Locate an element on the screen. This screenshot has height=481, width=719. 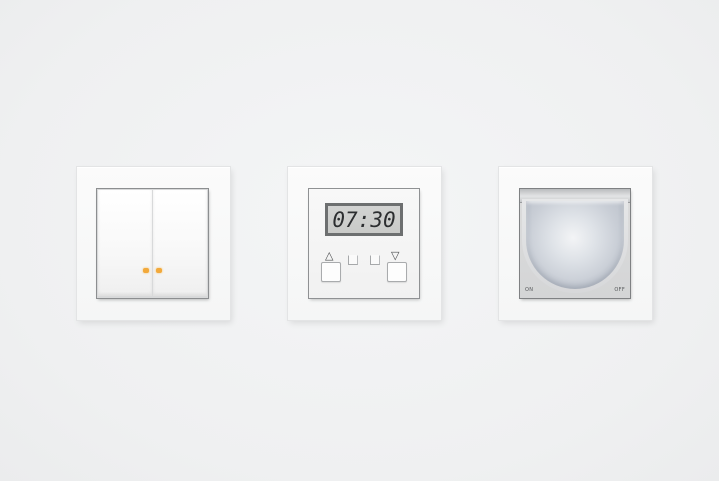
timer-insert: 07:30 △ ▽ is located at coordinates (364, 243).